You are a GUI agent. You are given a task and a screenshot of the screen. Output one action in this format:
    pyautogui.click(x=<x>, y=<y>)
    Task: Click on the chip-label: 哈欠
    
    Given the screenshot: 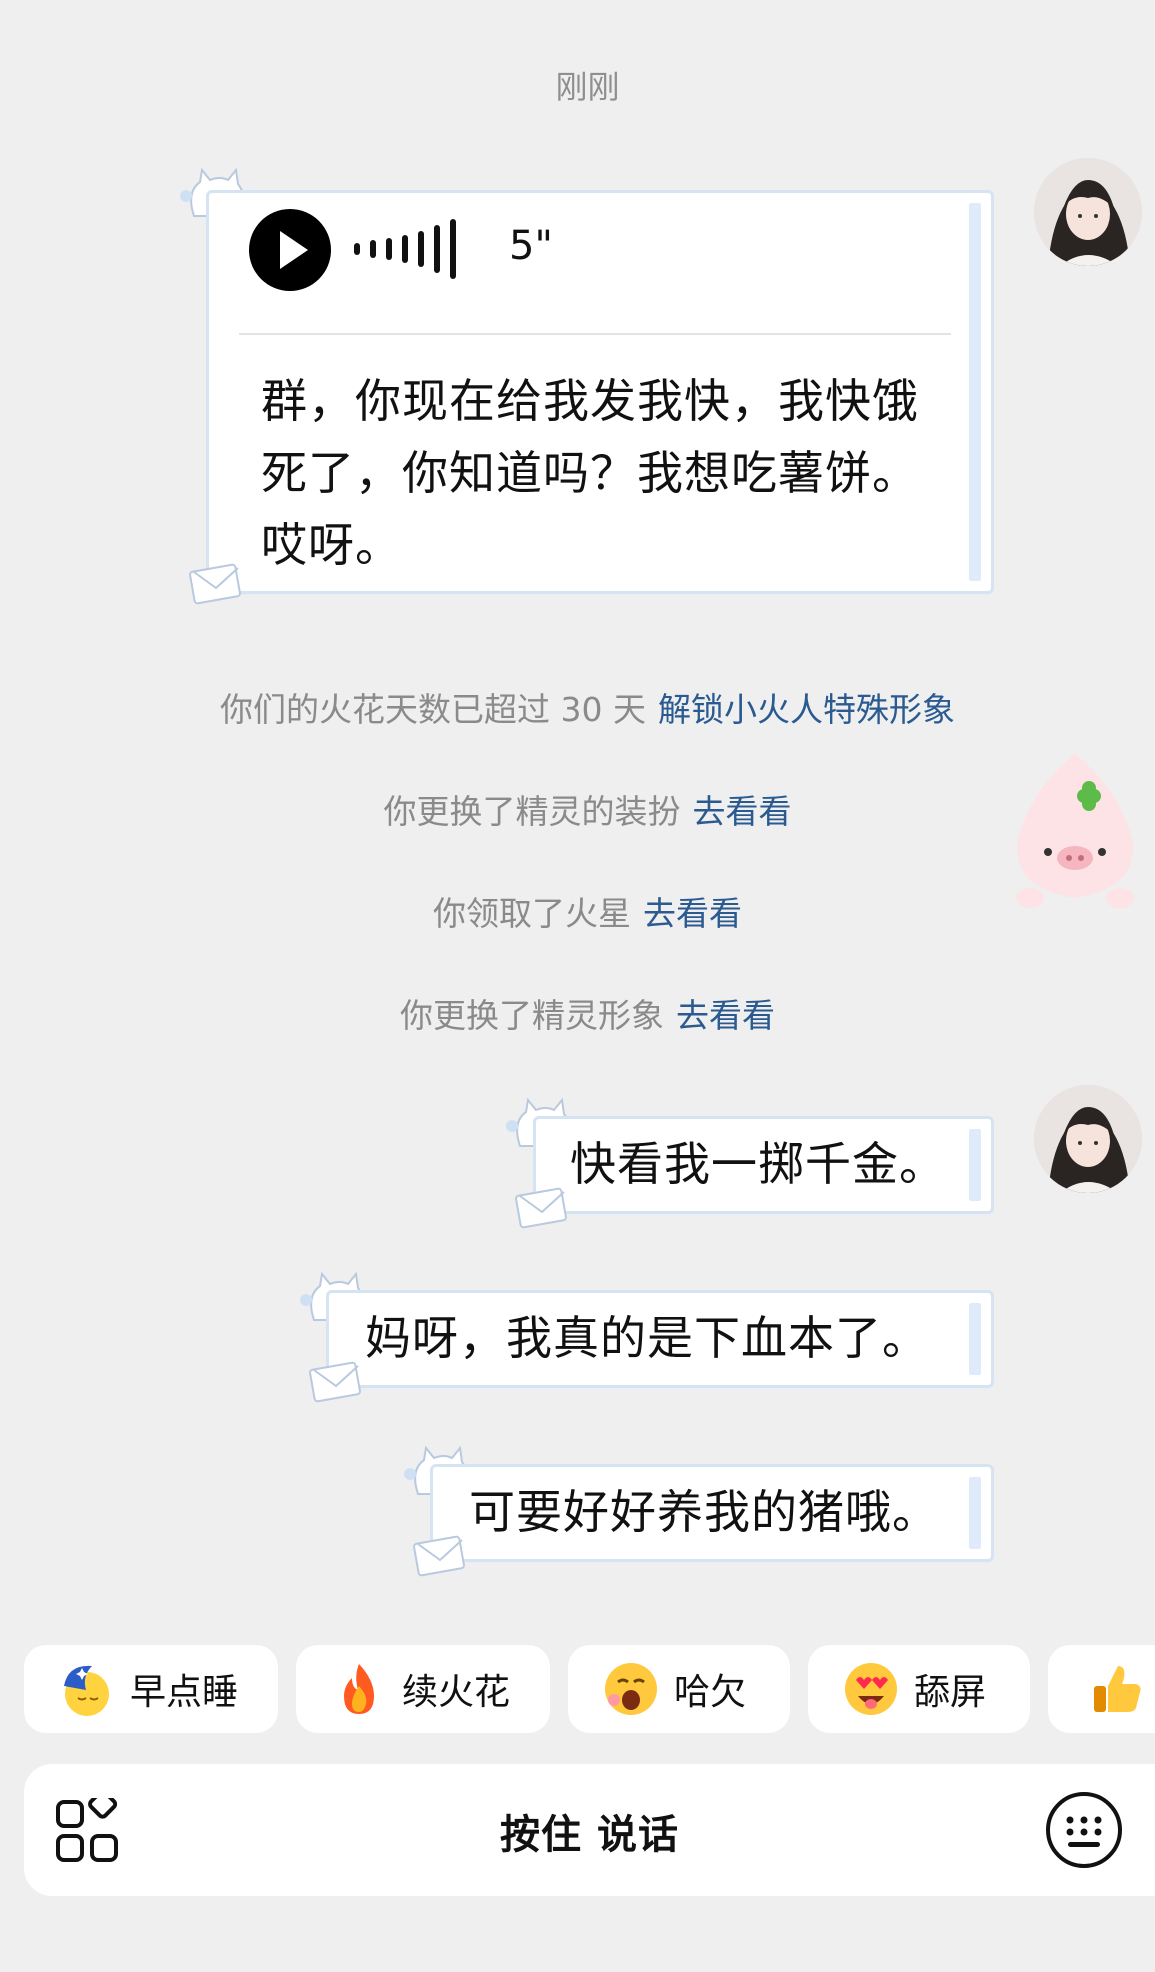 What is the action you would take?
    pyautogui.click(x=710, y=1692)
    